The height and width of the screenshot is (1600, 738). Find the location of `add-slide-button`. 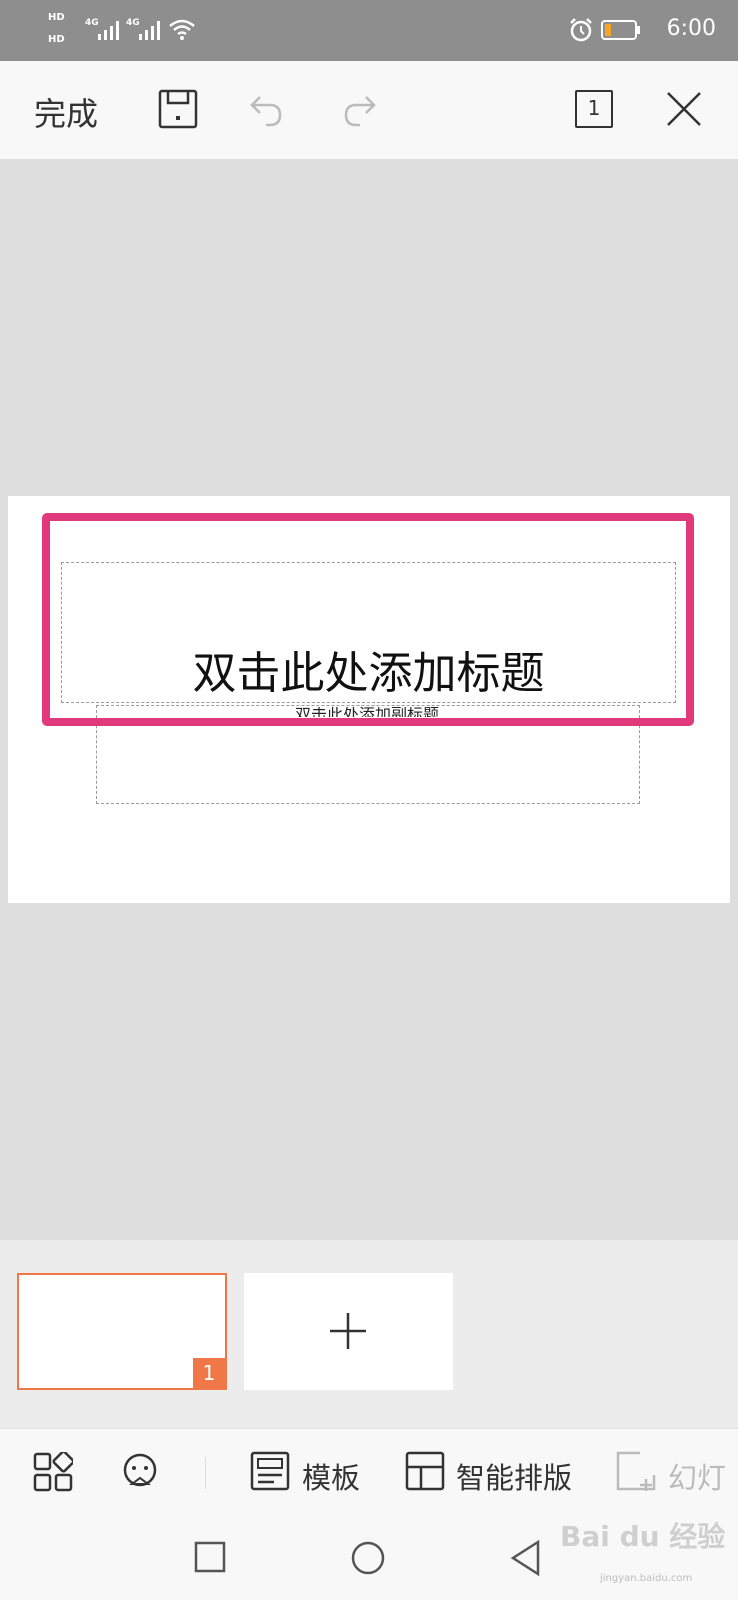

add-slide-button is located at coordinates (348, 1331).